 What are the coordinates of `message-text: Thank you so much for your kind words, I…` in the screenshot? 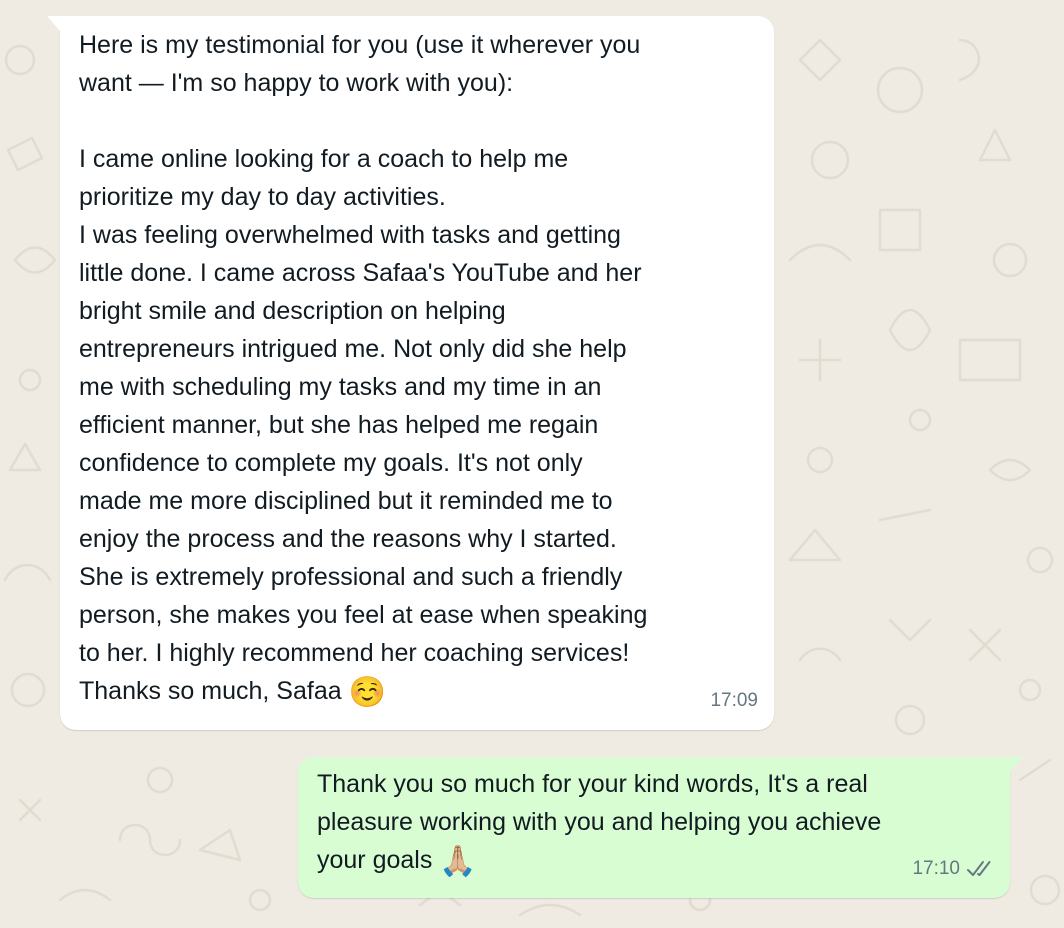 It's located at (599, 824).